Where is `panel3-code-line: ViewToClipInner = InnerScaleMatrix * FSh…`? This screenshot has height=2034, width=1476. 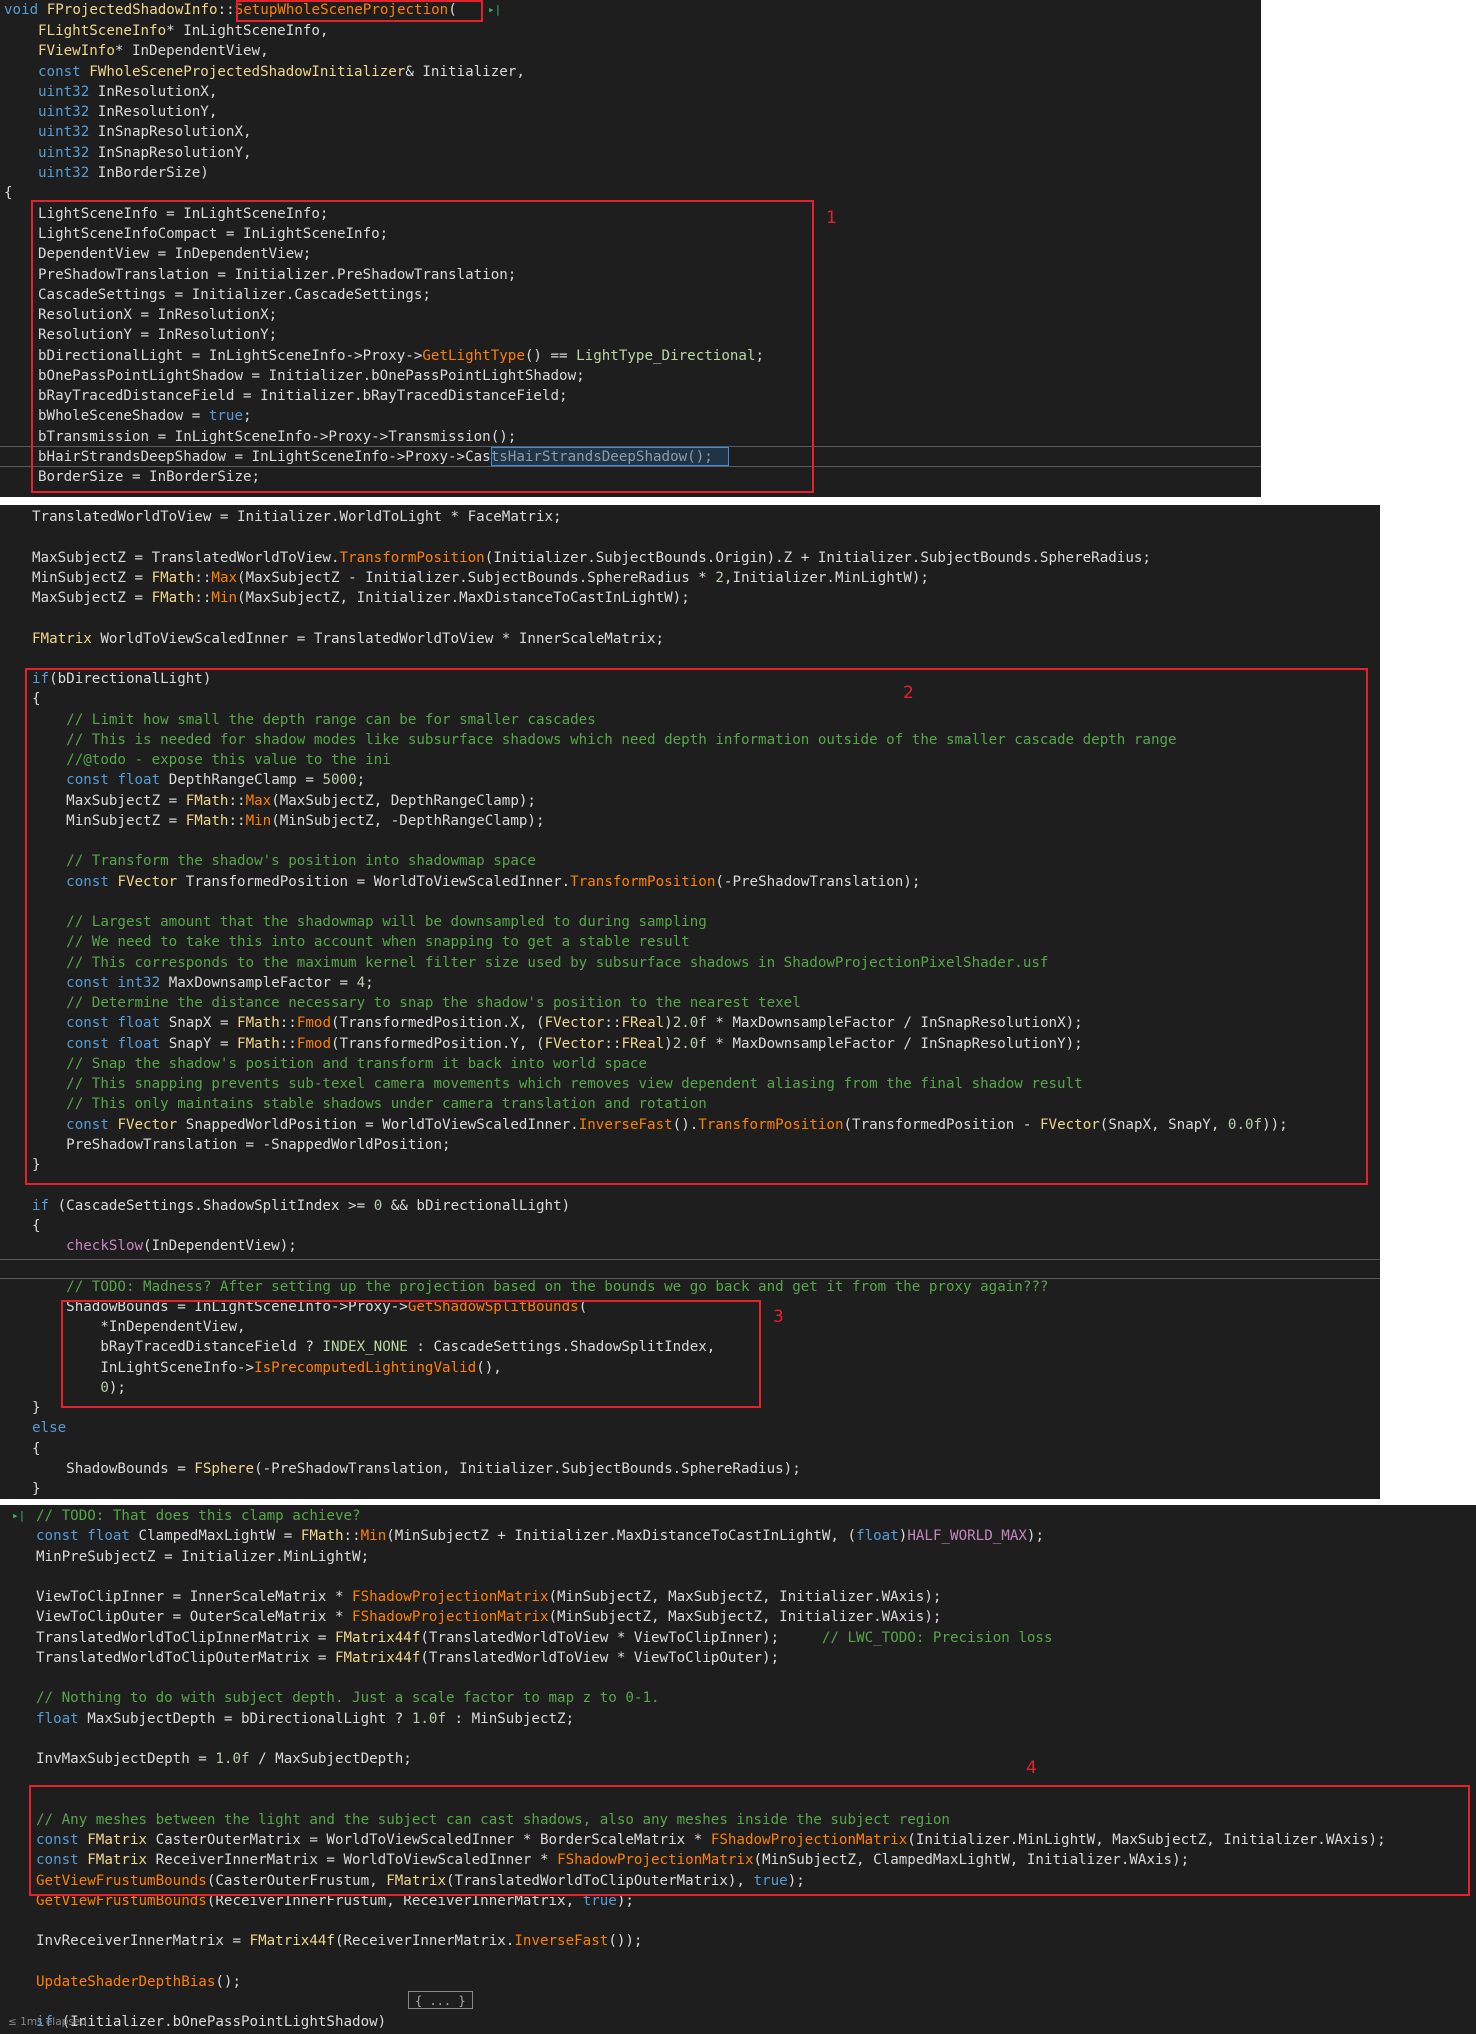 panel3-code-line: ViewToClipInner = InnerScaleMatrix * FSh… is located at coordinates (489, 1597).